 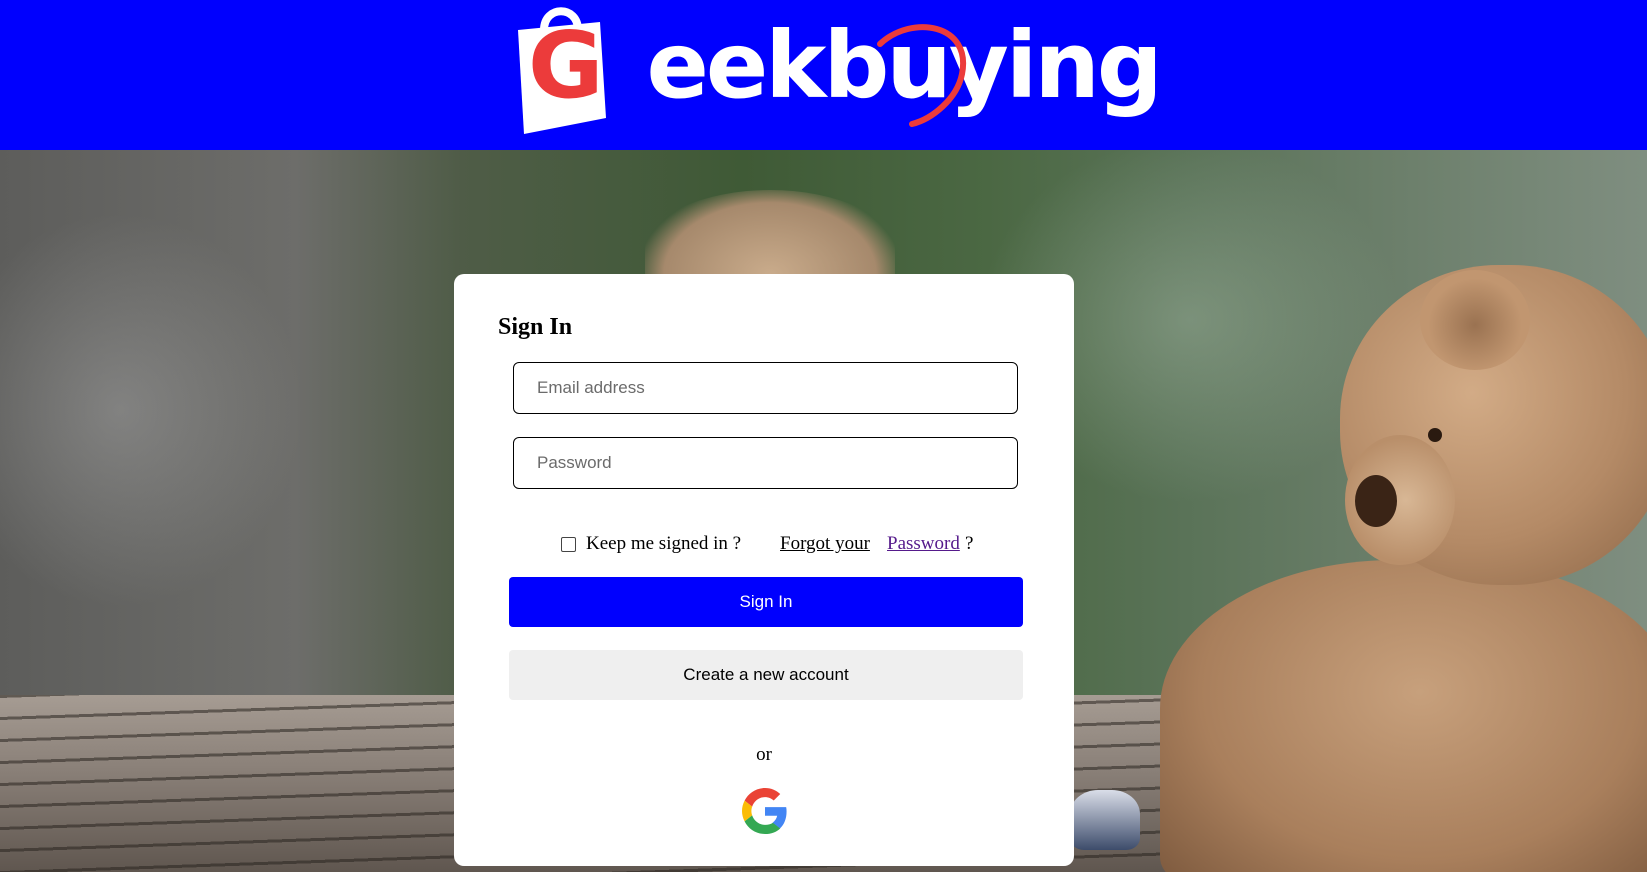 What do you see at coordinates (1105, 820) in the screenshot?
I see `child-shoe` at bounding box center [1105, 820].